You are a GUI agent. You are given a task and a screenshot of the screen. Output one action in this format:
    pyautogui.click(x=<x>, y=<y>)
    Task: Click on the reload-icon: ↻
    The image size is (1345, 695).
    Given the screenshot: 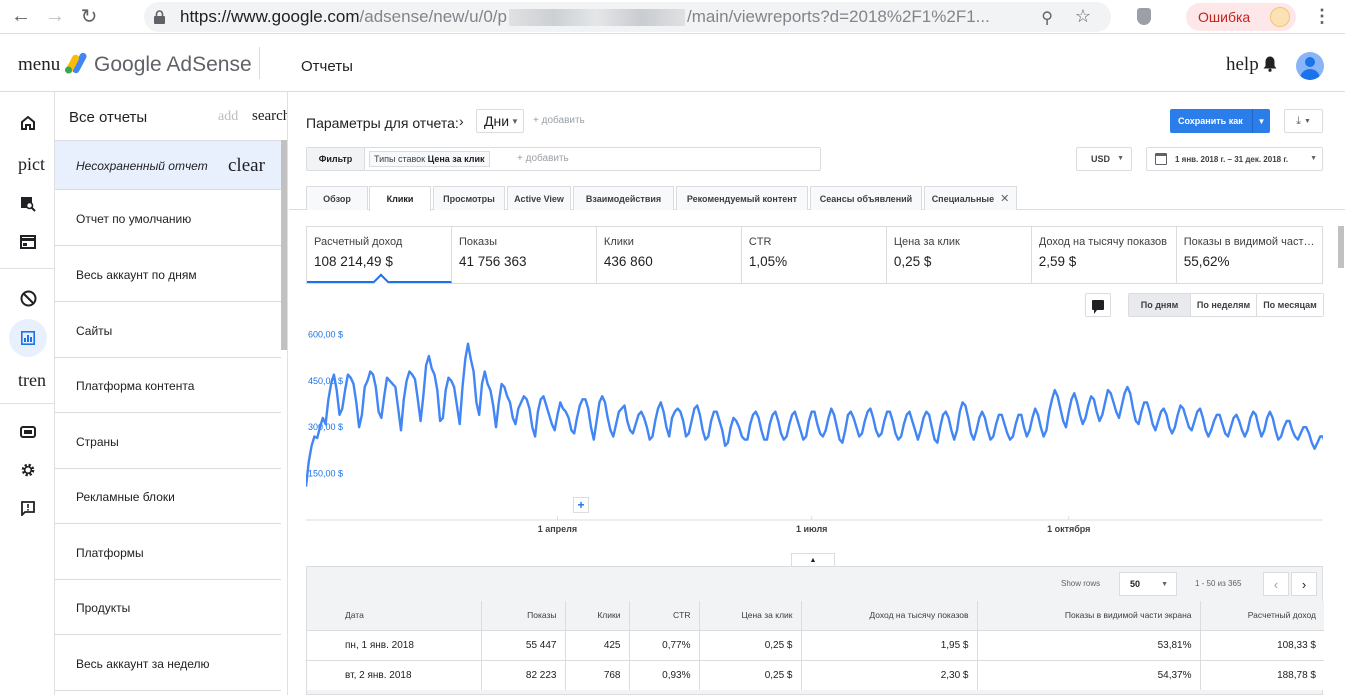 What is the action you would take?
    pyautogui.click(x=89, y=17)
    